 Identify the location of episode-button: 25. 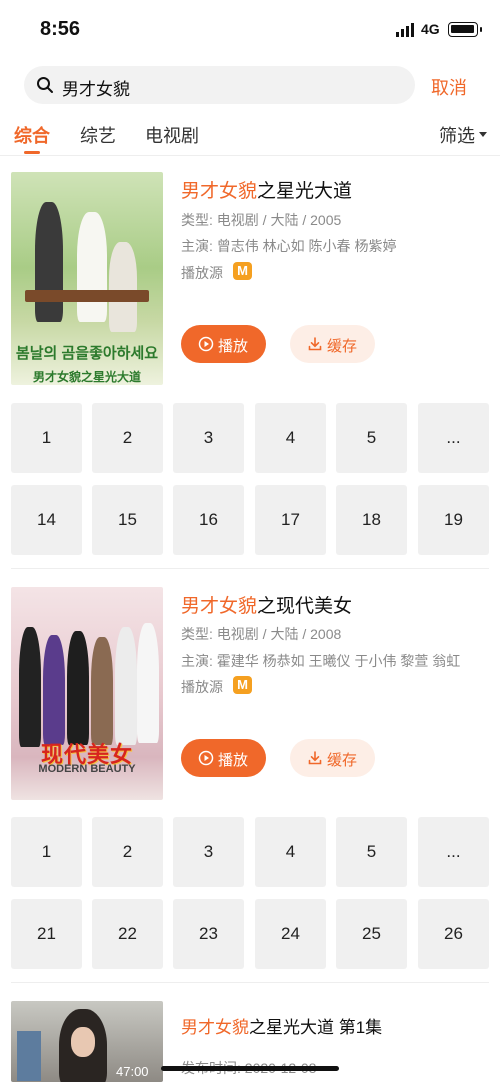
(371, 934).